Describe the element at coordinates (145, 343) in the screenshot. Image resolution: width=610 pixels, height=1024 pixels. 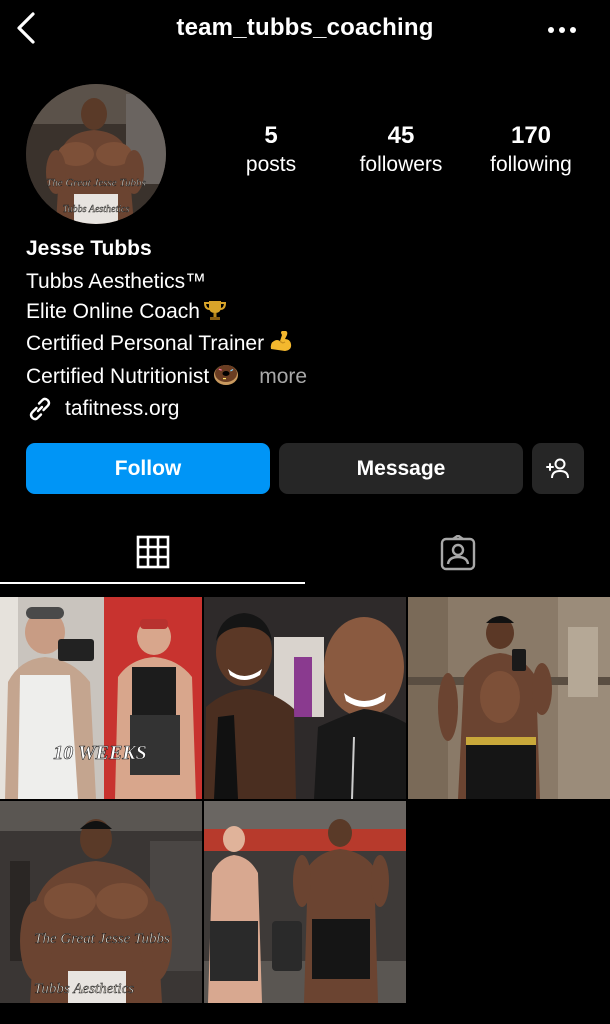
I see `bio-line-3-text: Certified Personal Trainer` at that location.